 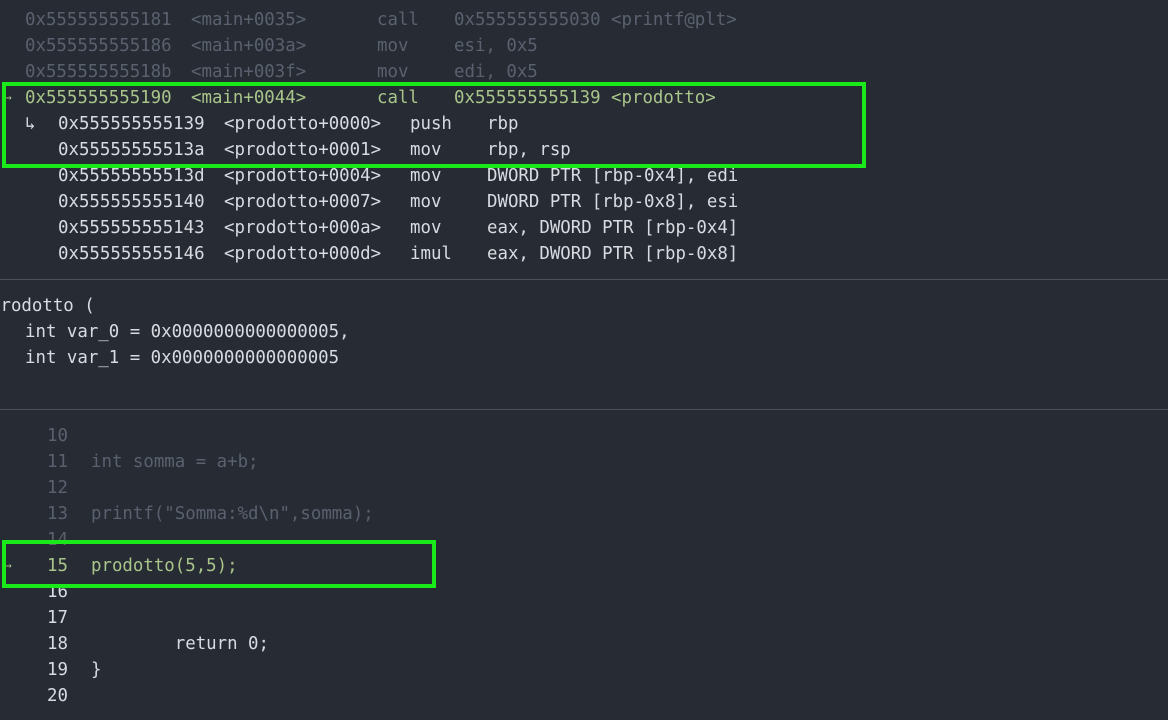 What do you see at coordinates (131, 176) in the screenshot?
I see `instruction-address: 0x55555555513d` at bounding box center [131, 176].